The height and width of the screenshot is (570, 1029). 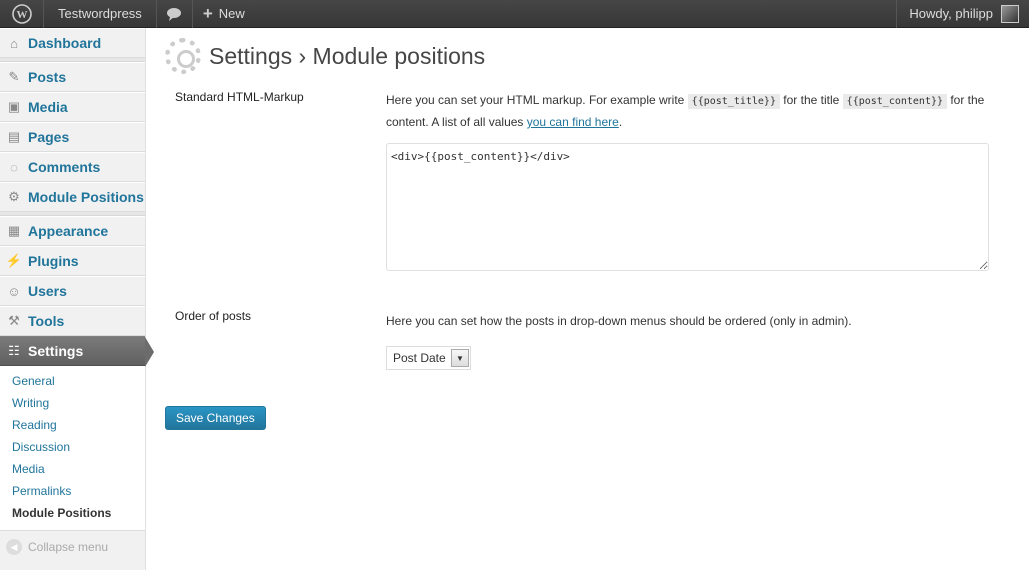 I want to click on users-icon: ☺, so click(x=14, y=291).